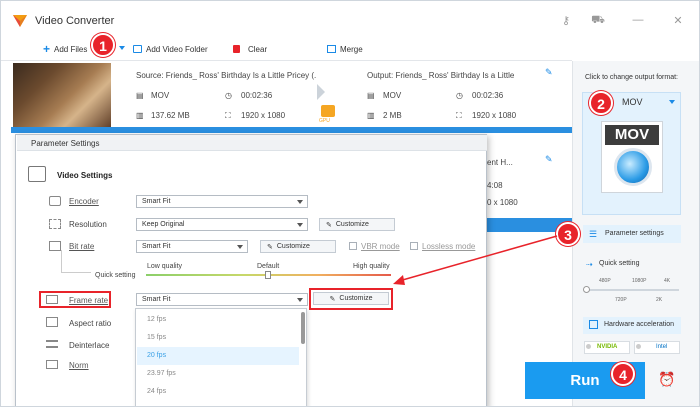  Describe the element at coordinates (632, 135) in the screenshot. I see `mov-label: MOV` at that location.